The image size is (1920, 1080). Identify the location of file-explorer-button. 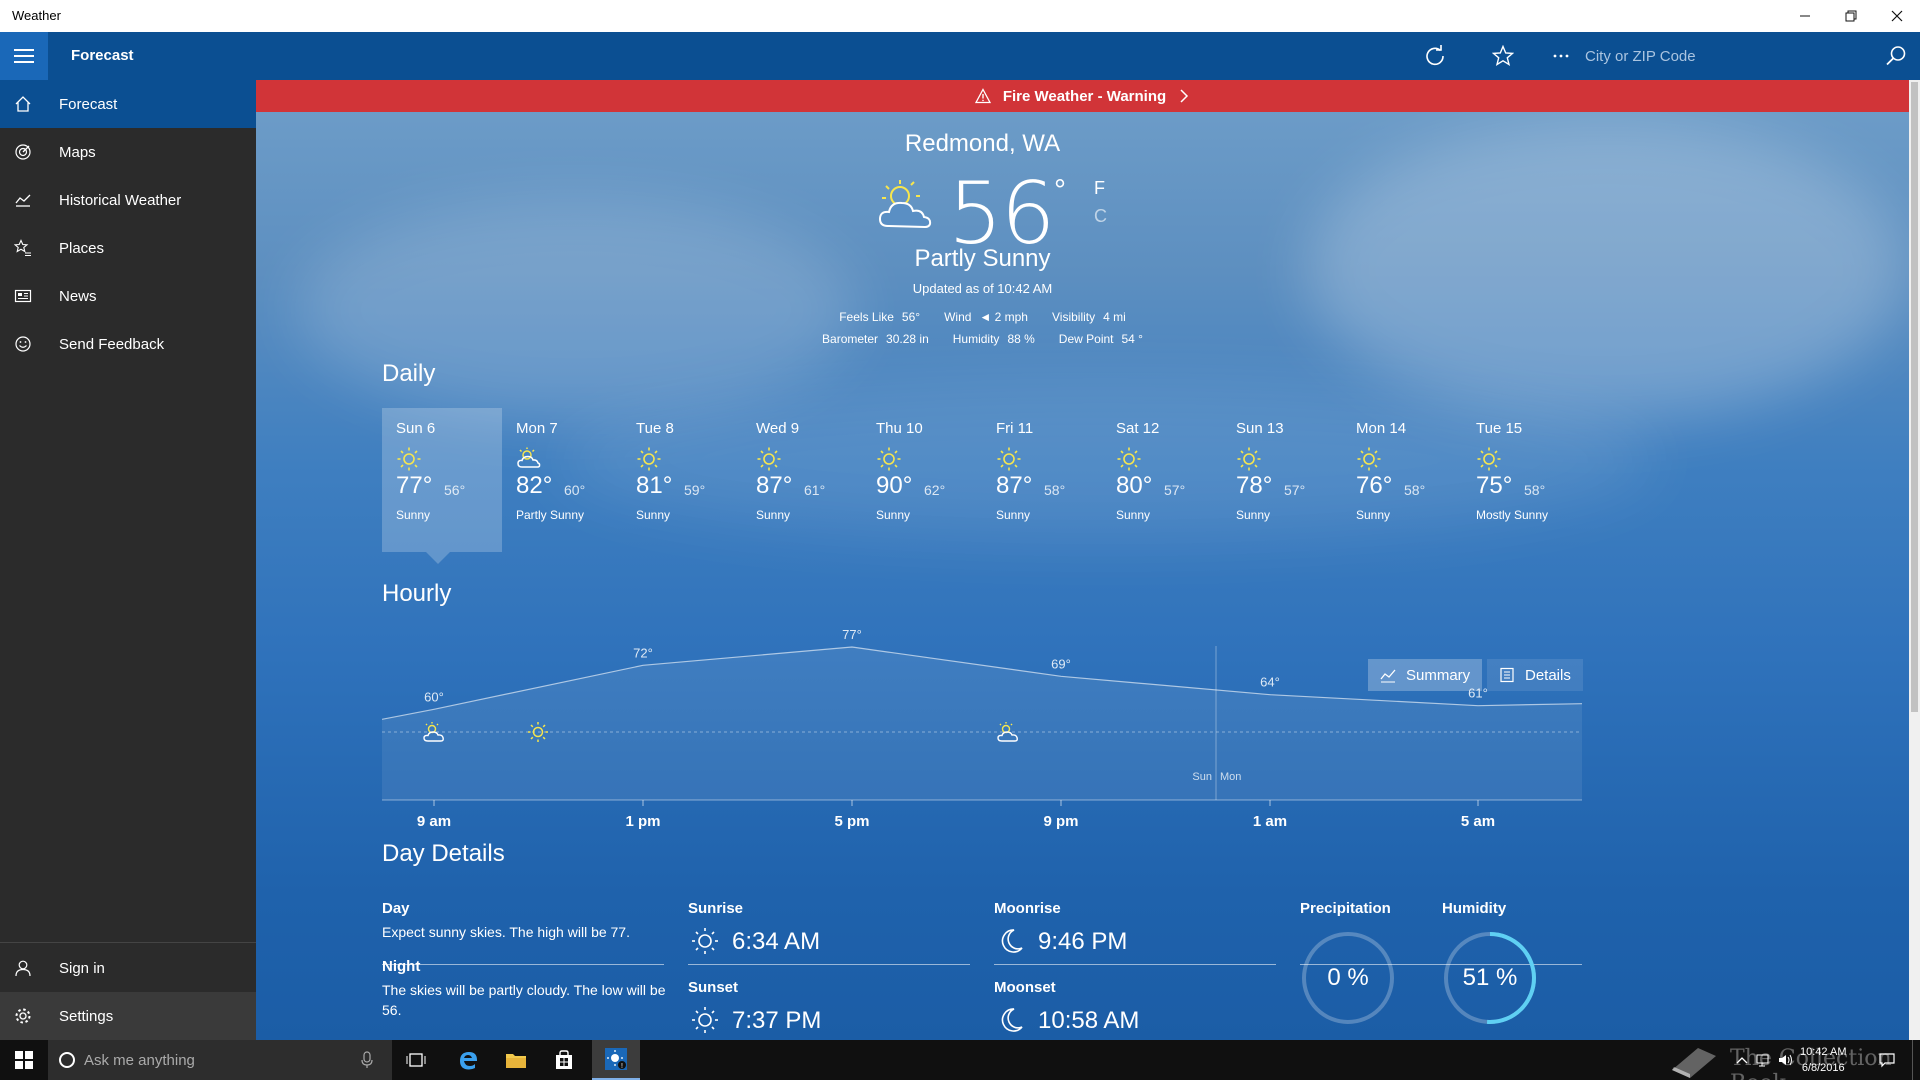
(516, 1060).